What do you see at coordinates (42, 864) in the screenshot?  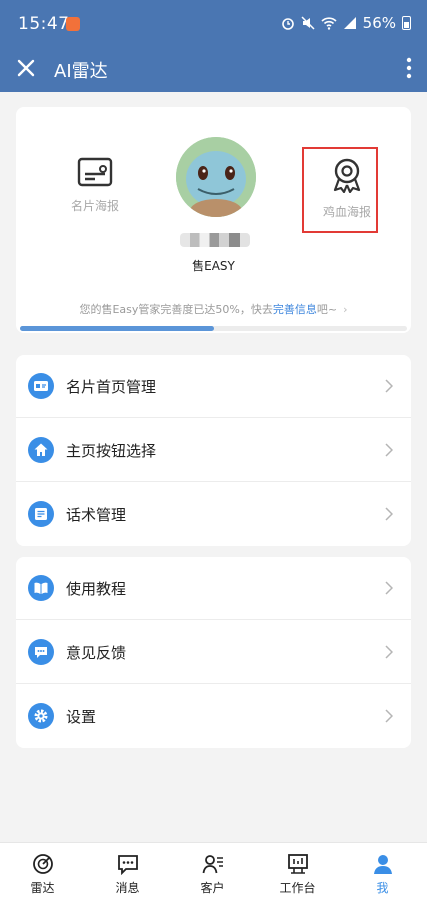 I see `radar-icon` at bounding box center [42, 864].